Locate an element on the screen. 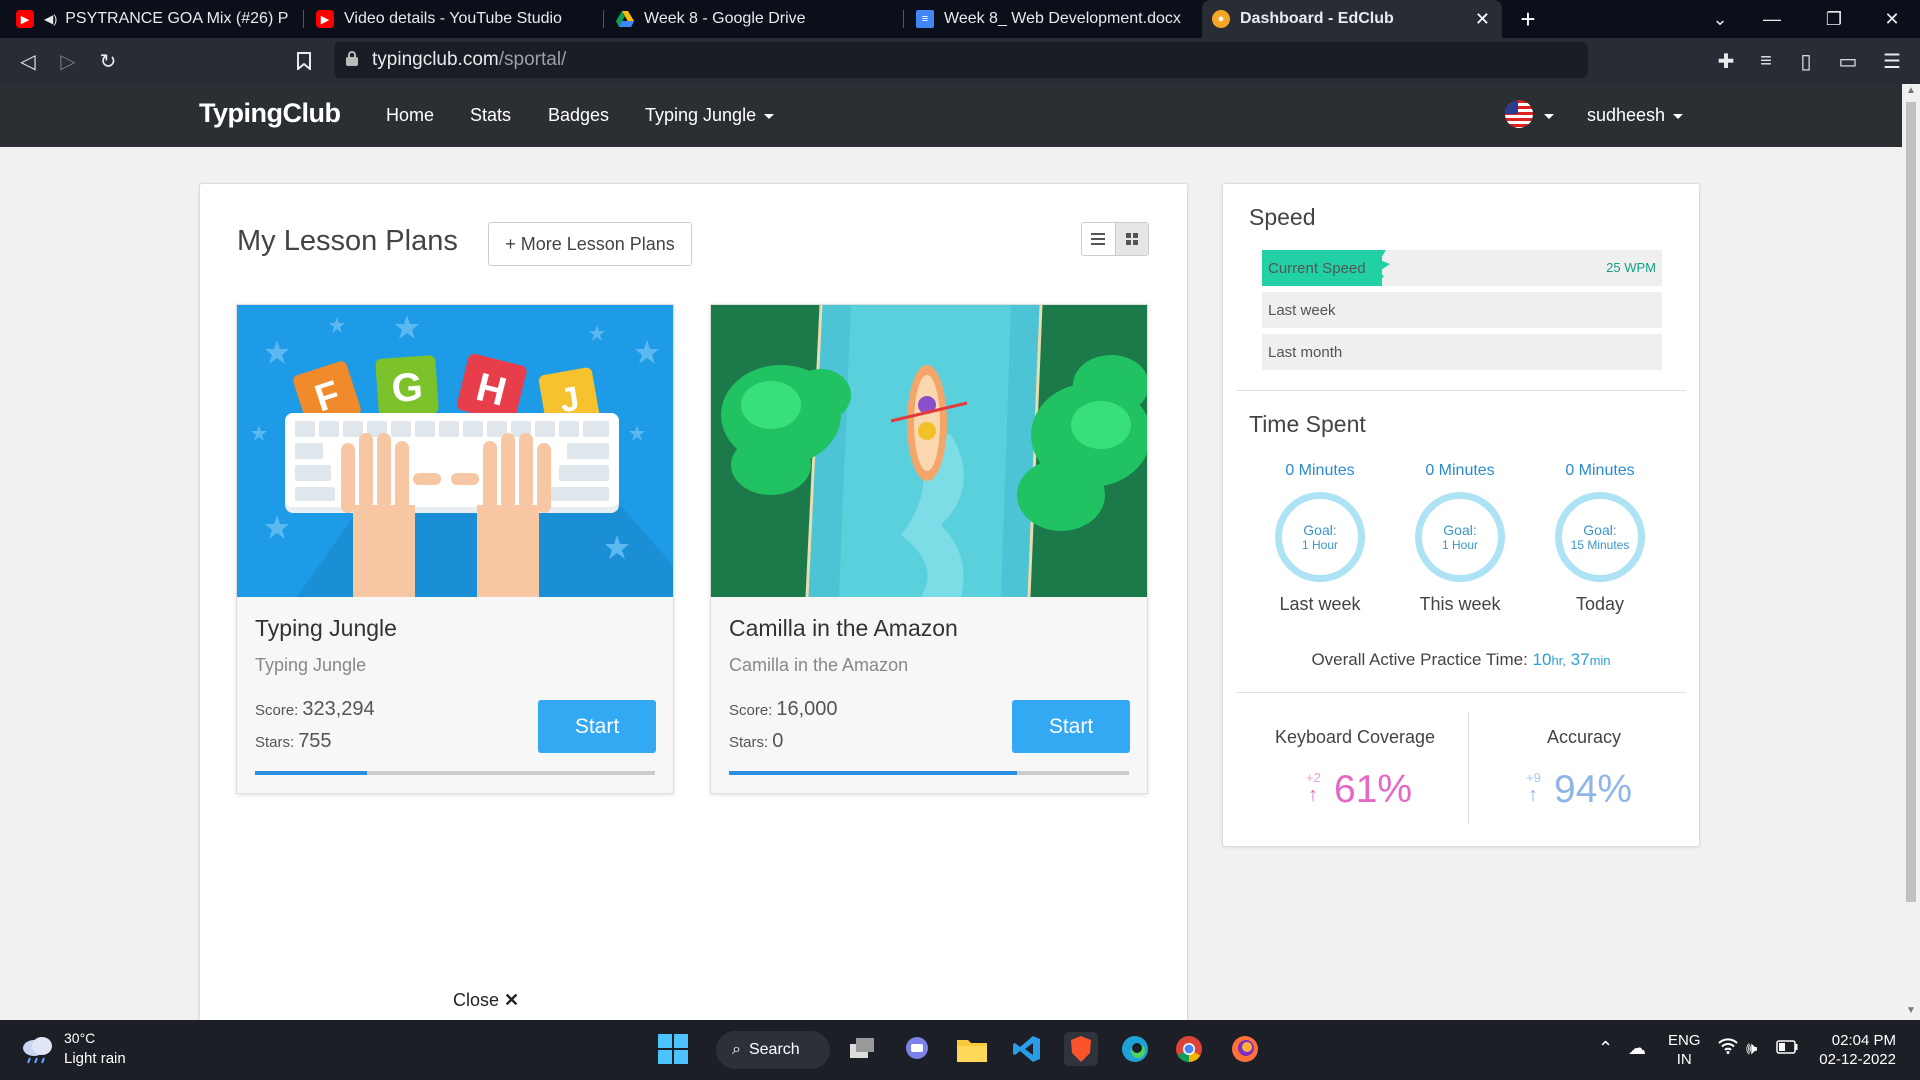 This screenshot has height=1080, width=1920. time-period-this-week: 0 Minutes Goal: 1 Hour This week is located at coordinates (1460, 538).